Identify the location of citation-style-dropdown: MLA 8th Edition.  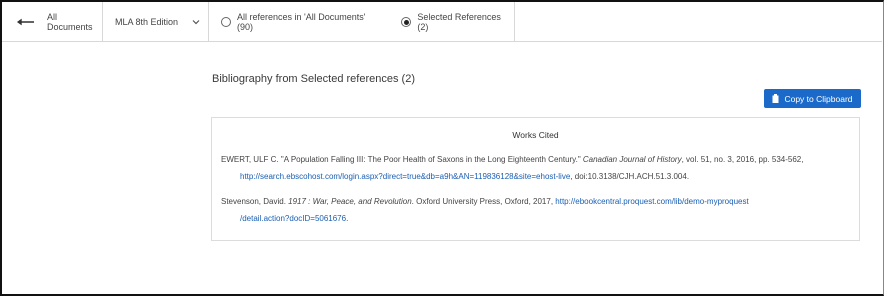
(156, 22).